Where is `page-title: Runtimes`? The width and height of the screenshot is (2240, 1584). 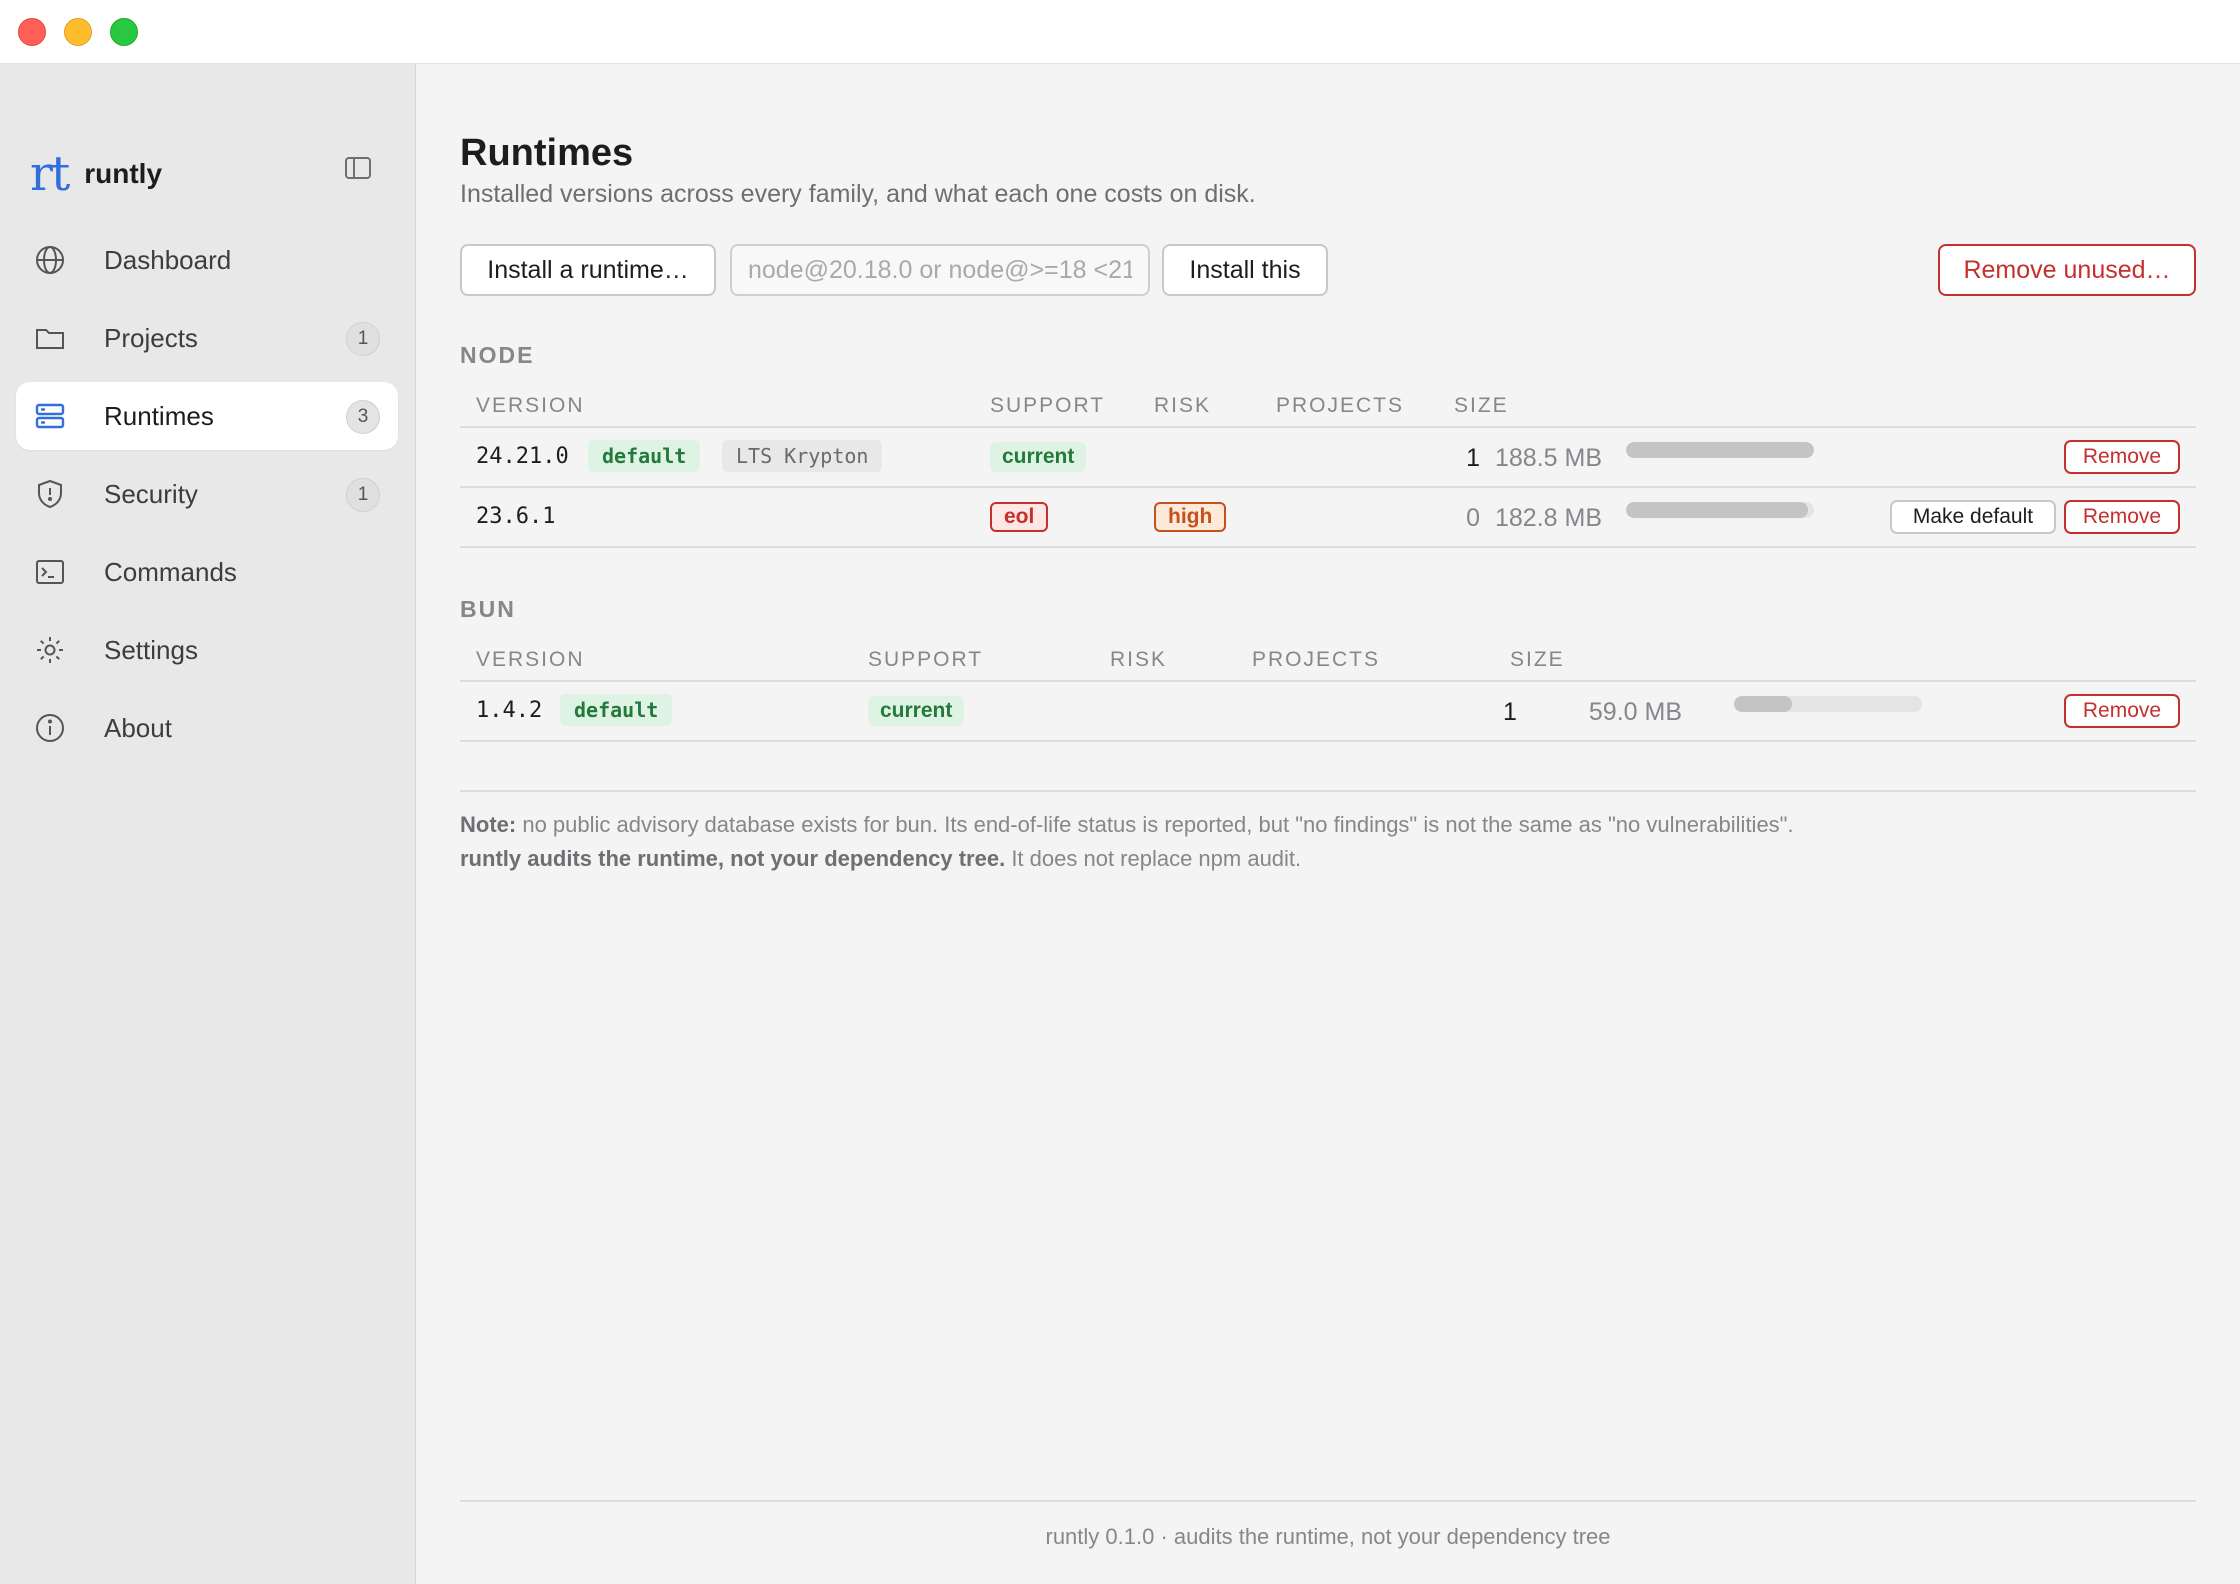
page-title: Runtimes is located at coordinates (547, 153).